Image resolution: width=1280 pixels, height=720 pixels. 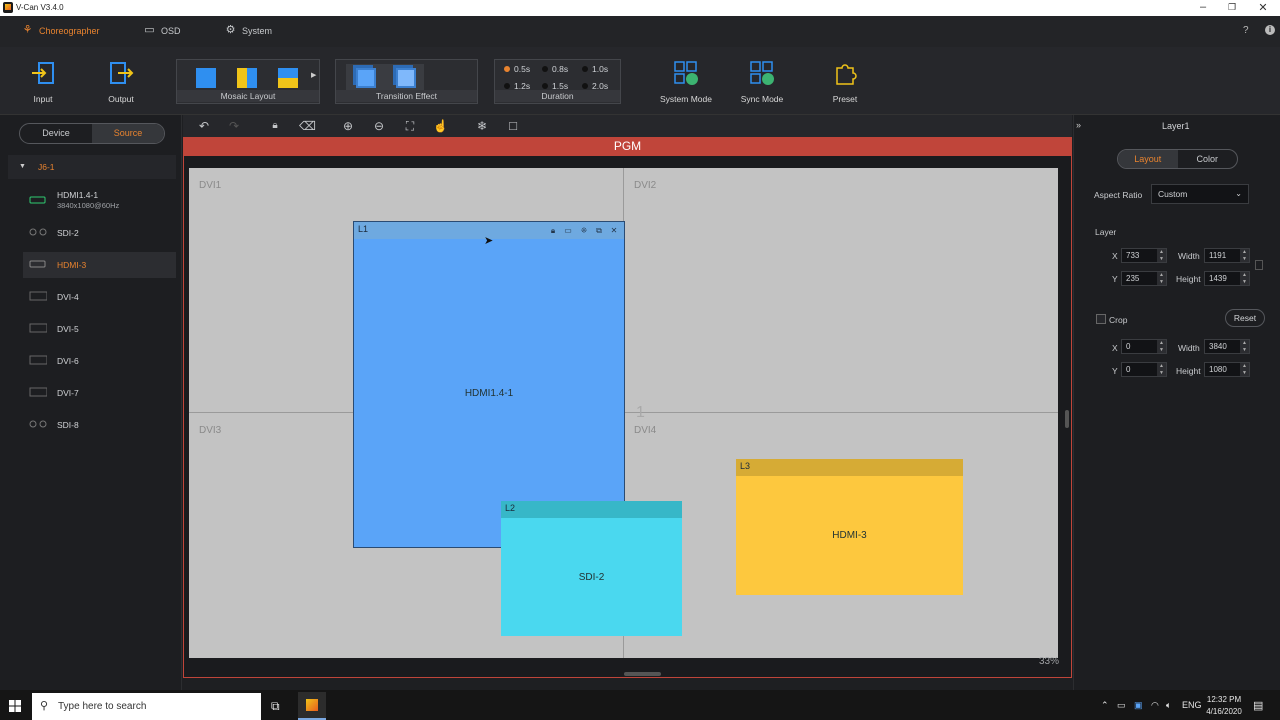 I want to click on source-label: HDMI-3, so click(x=72, y=265).